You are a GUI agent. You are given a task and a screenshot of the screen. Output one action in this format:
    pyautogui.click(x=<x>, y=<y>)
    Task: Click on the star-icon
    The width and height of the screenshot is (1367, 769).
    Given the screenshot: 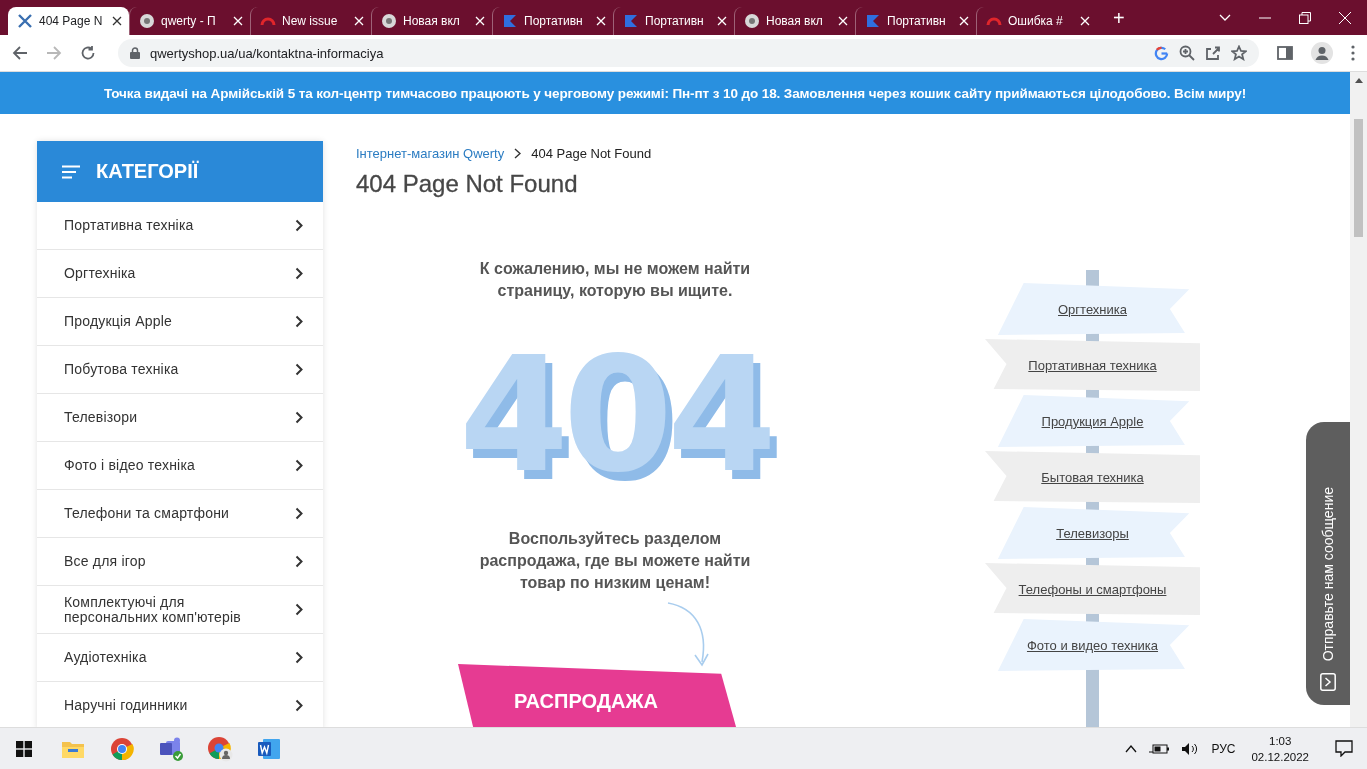 What is the action you would take?
    pyautogui.click(x=1239, y=53)
    